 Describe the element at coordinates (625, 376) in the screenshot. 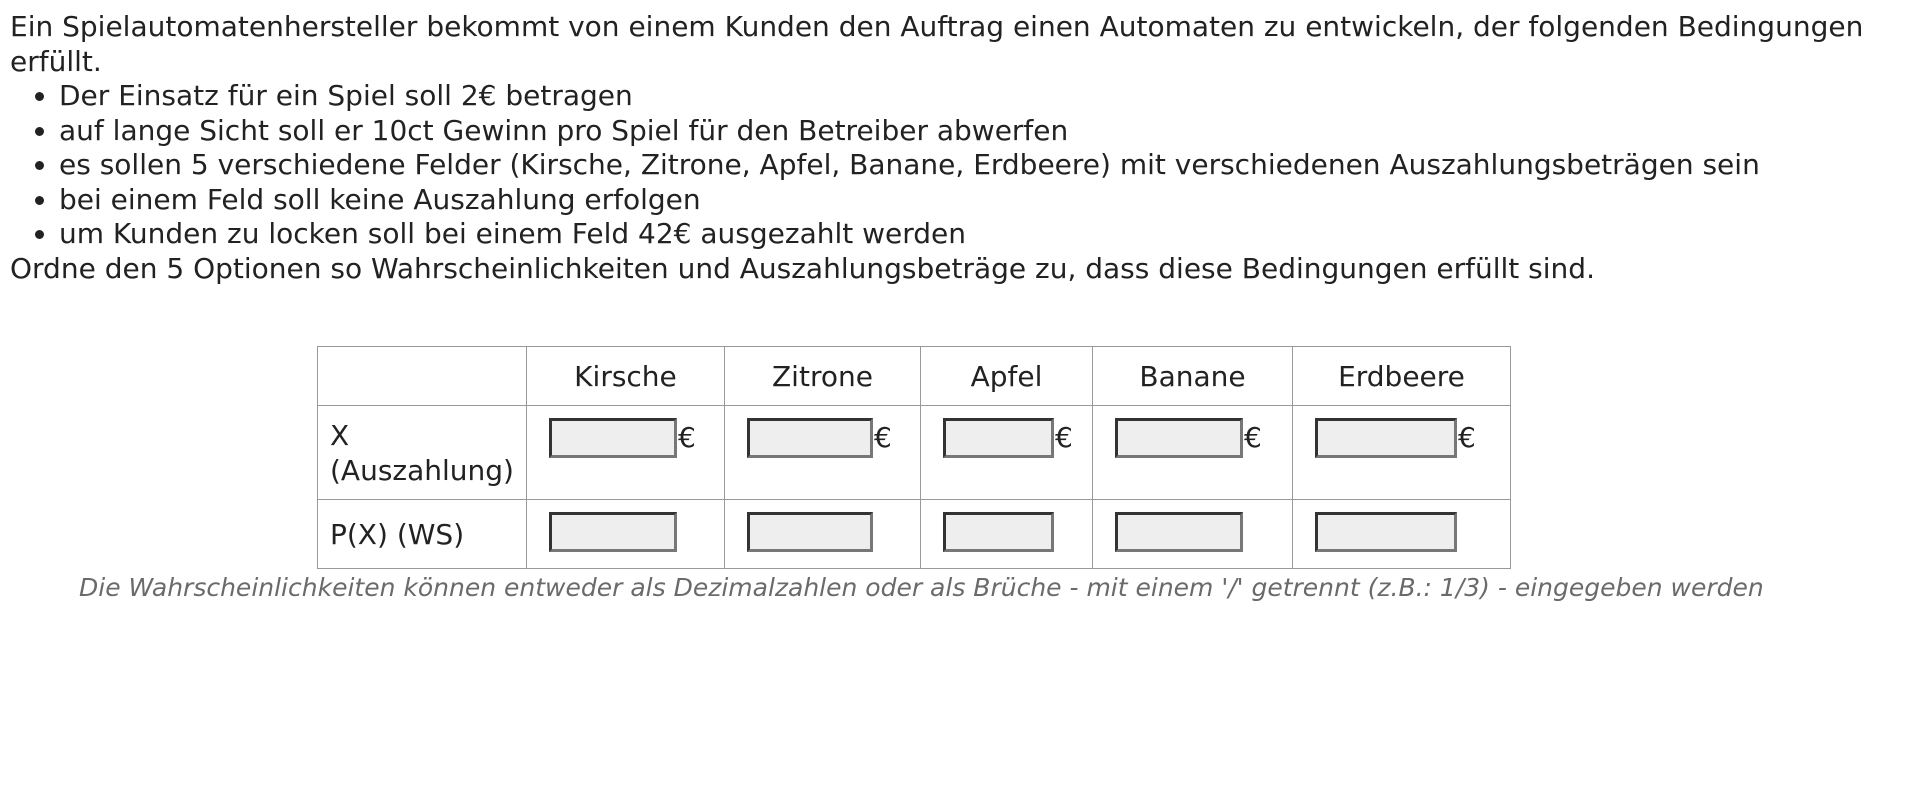

I see `column-header-kirsche: Kirsche` at that location.